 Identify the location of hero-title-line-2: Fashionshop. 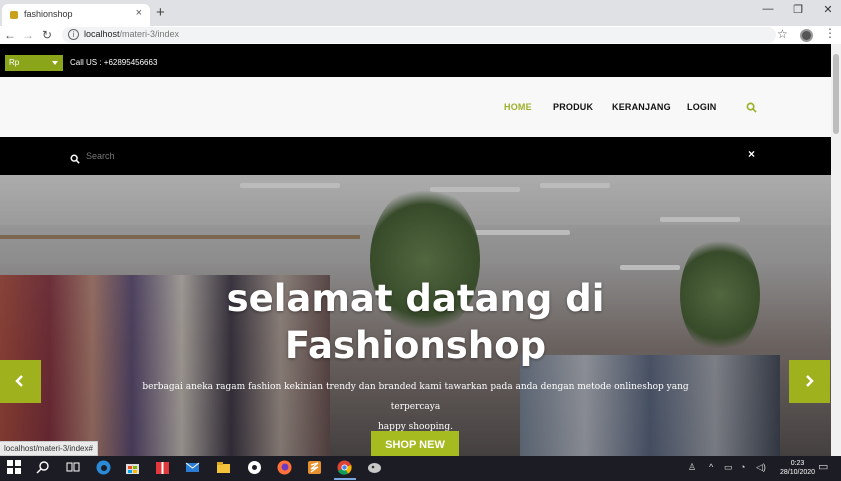
(415, 345).